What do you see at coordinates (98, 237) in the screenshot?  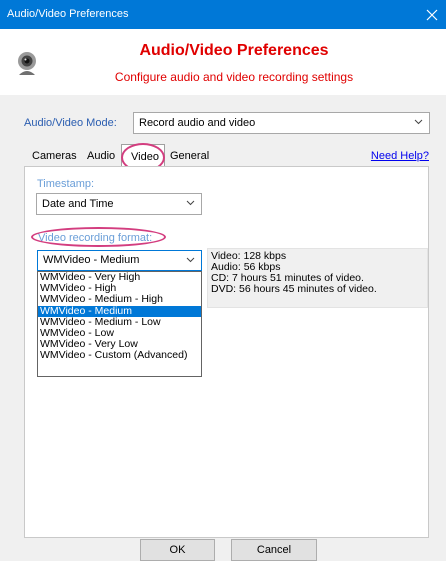 I see `highlight-ring` at bounding box center [98, 237].